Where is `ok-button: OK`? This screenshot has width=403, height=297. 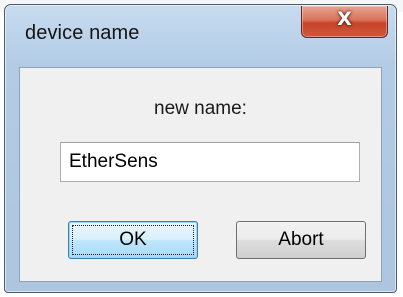 ok-button: OK is located at coordinates (133, 240).